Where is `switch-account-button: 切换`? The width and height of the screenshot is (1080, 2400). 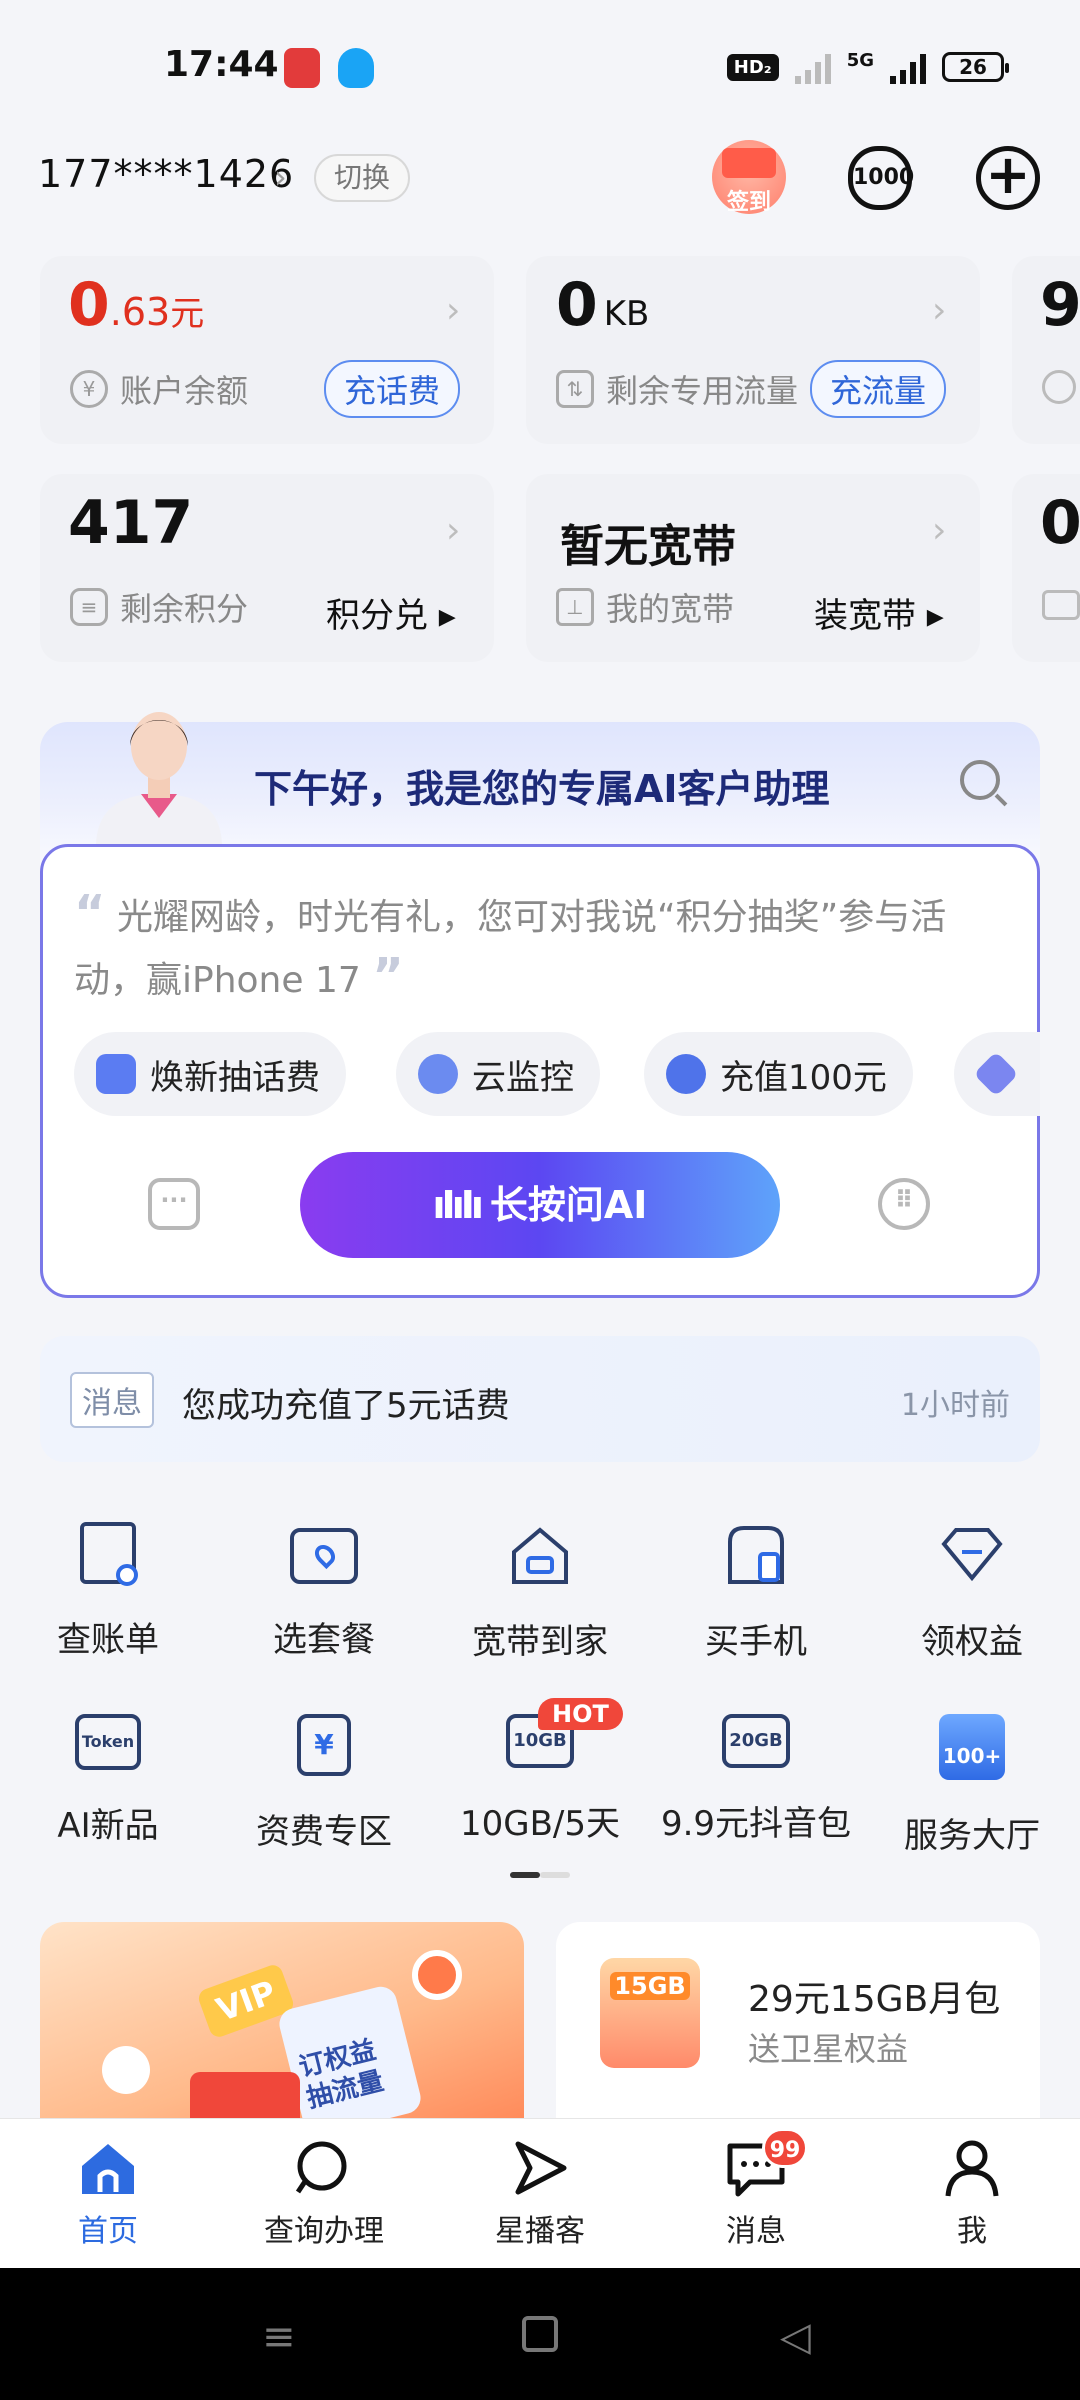 switch-account-button: 切换 is located at coordinates (362, 178).